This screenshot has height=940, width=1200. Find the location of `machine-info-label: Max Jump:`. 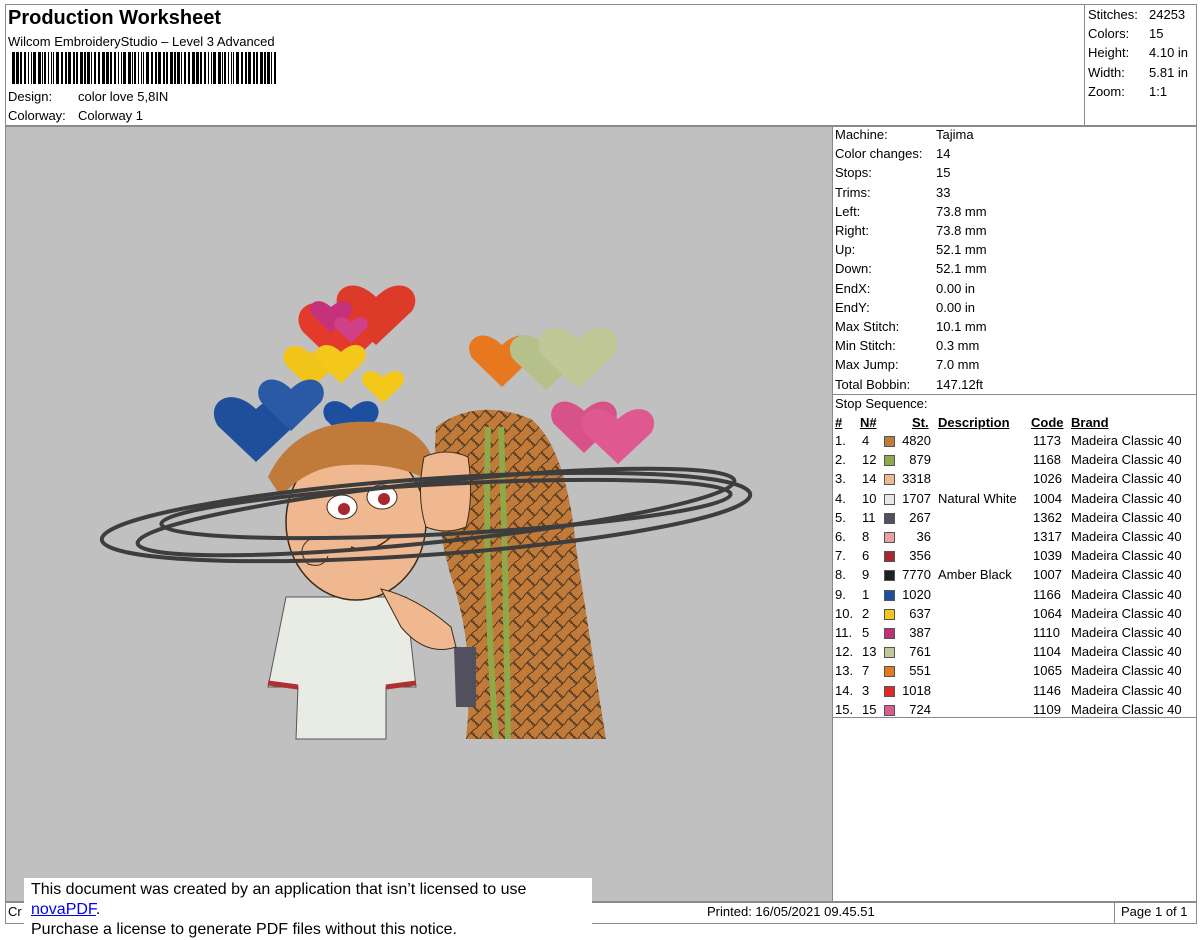

machine-info-label: Max Jump: is located at coordinates (867, 365).